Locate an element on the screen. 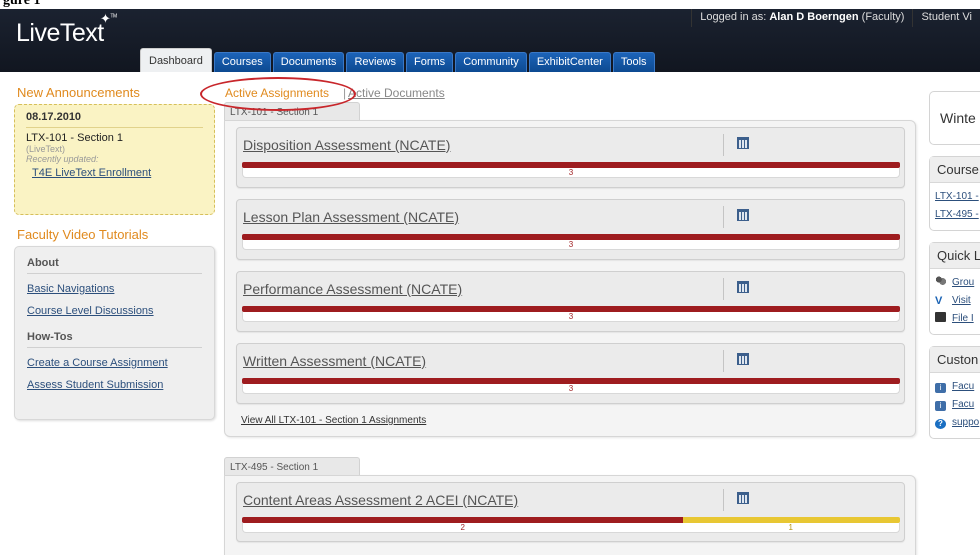 The height and width of the screenshot is (555, 980). logged-in-info: Logged in as: Alan D Boerngen (Faculty) is located at coordinates (801, 18).